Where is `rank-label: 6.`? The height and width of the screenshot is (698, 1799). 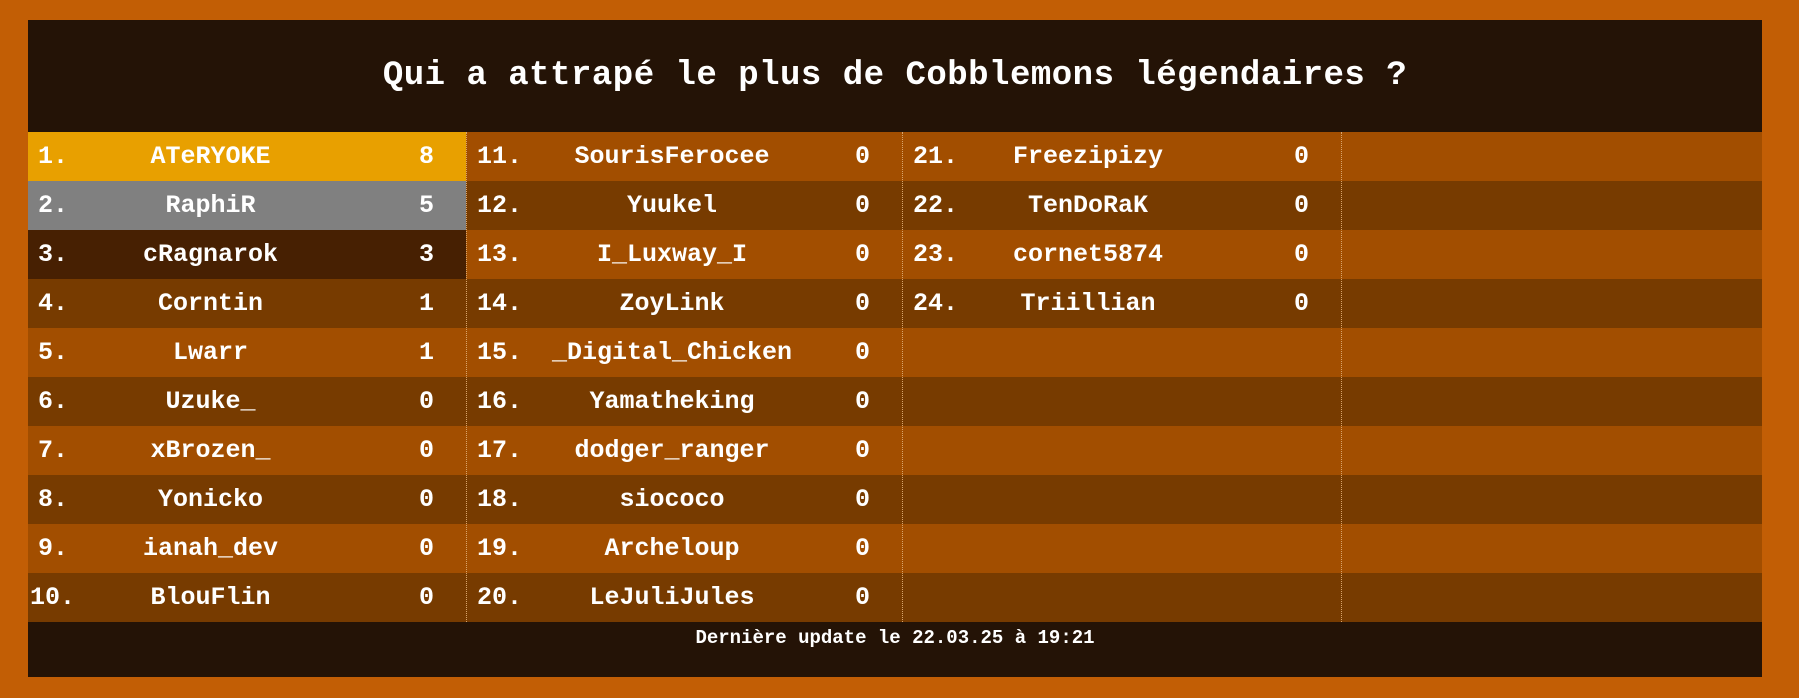
rank-label: 6. is located at coordinates (53, 401).